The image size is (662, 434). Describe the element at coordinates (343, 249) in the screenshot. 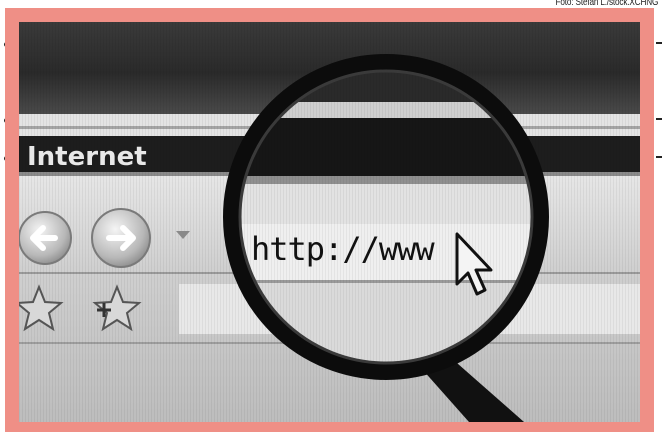

I see `url-text: http://www` at that location.